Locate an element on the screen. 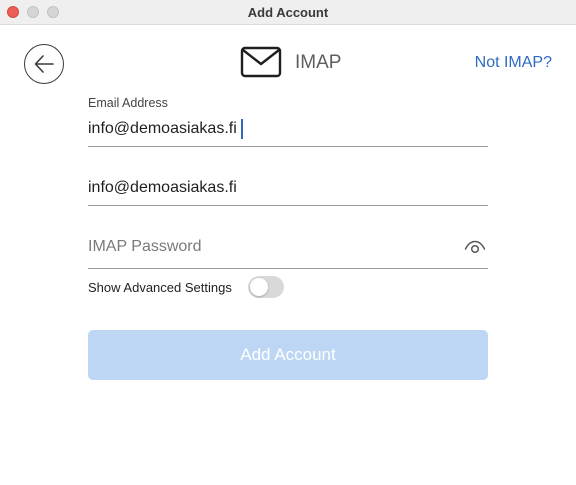 The image size is (576, 485). username-field is located at coordinates (288, 191).